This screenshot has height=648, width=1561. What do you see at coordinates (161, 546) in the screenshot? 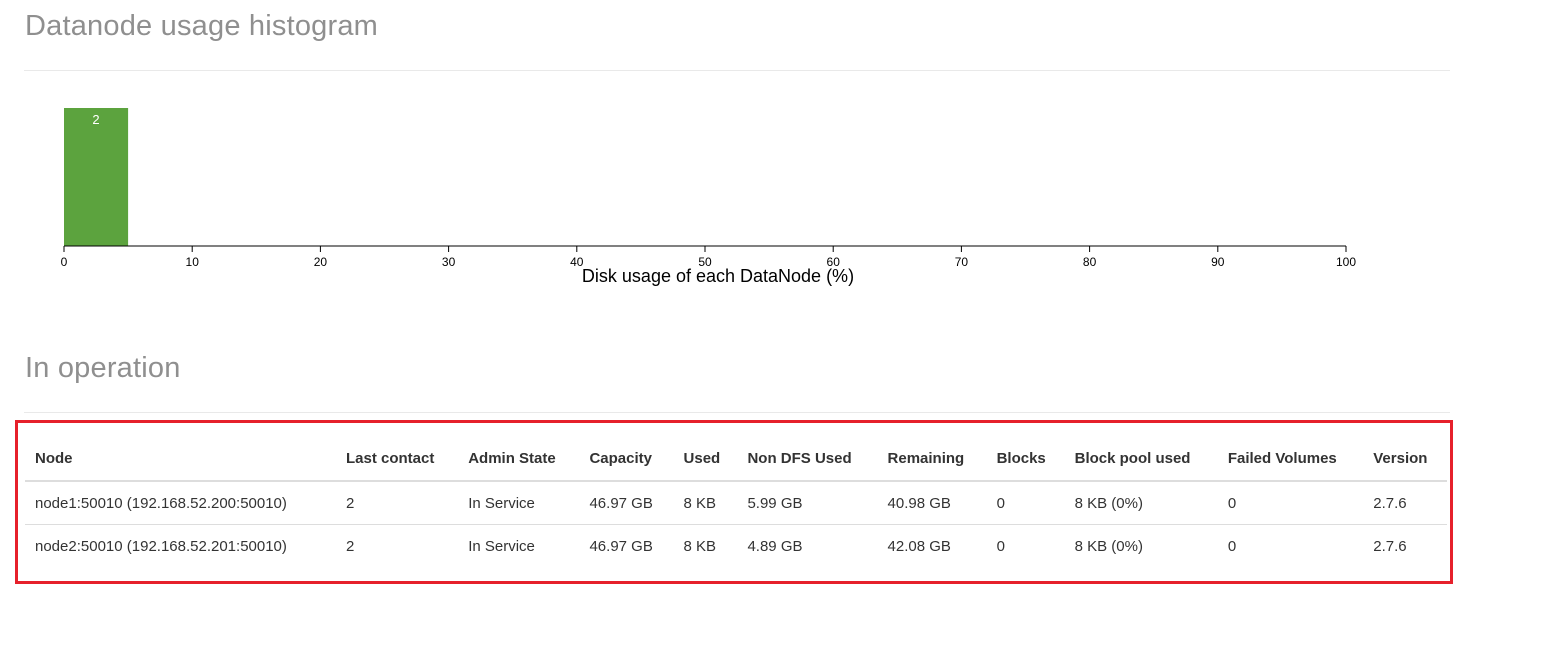
I see `cell-node: node2:50010 (192.168.52.201:50010)` at bounding box center [161, 546].